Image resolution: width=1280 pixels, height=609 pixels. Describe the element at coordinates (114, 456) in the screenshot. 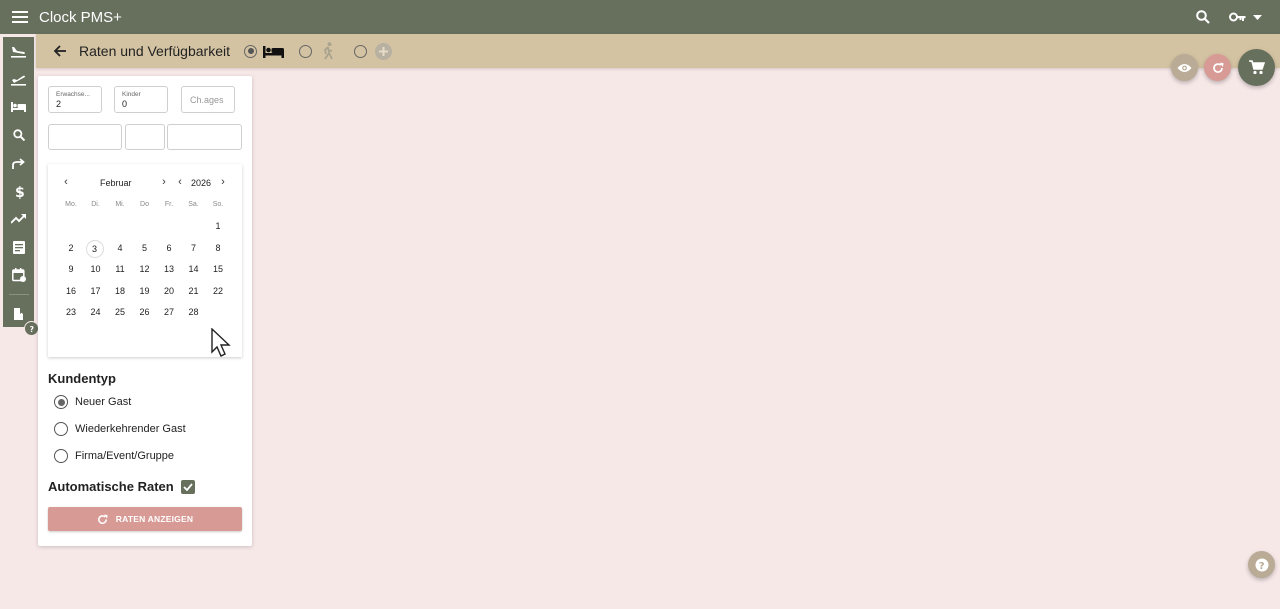

I see `customer-type-company-event-group: Firma/Event/Gruppe` at that location.